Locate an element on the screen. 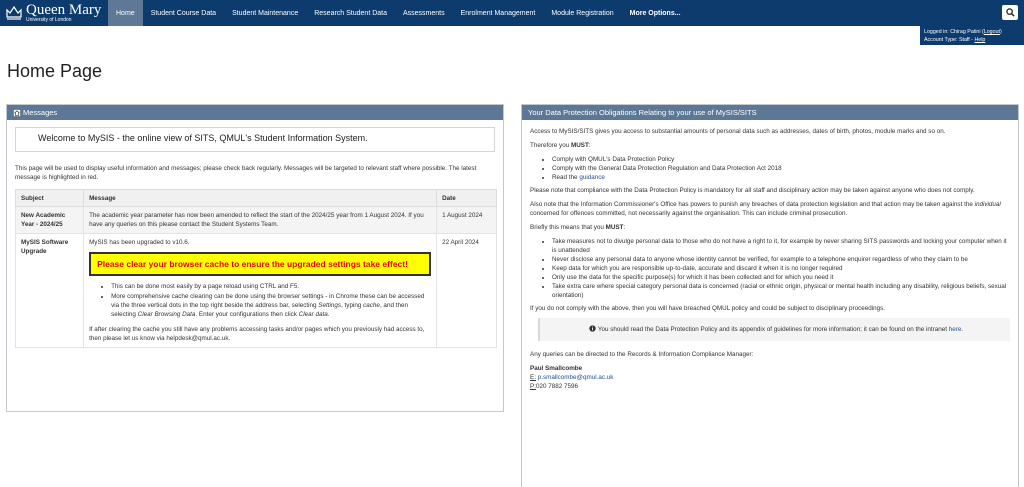 Image resolution: width=1024 pixels, height=487 pixels. qmul-logo: Queen Mary University of London is located at coordinates (54, 13).